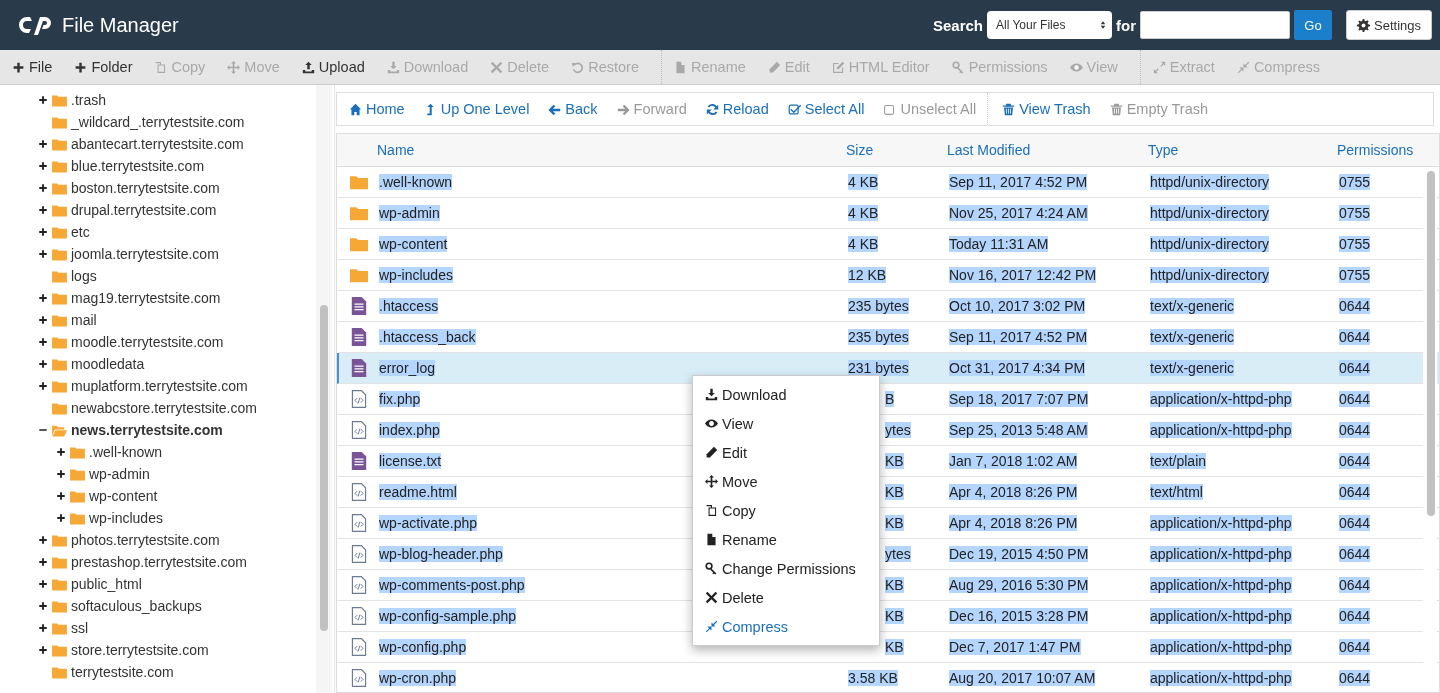 Image resolution: width=1440 pixels, height=693 pixels. Describe the element at coordinates (1046, 109) in the screenshot. I see `nav-button: View Trash` at that location.